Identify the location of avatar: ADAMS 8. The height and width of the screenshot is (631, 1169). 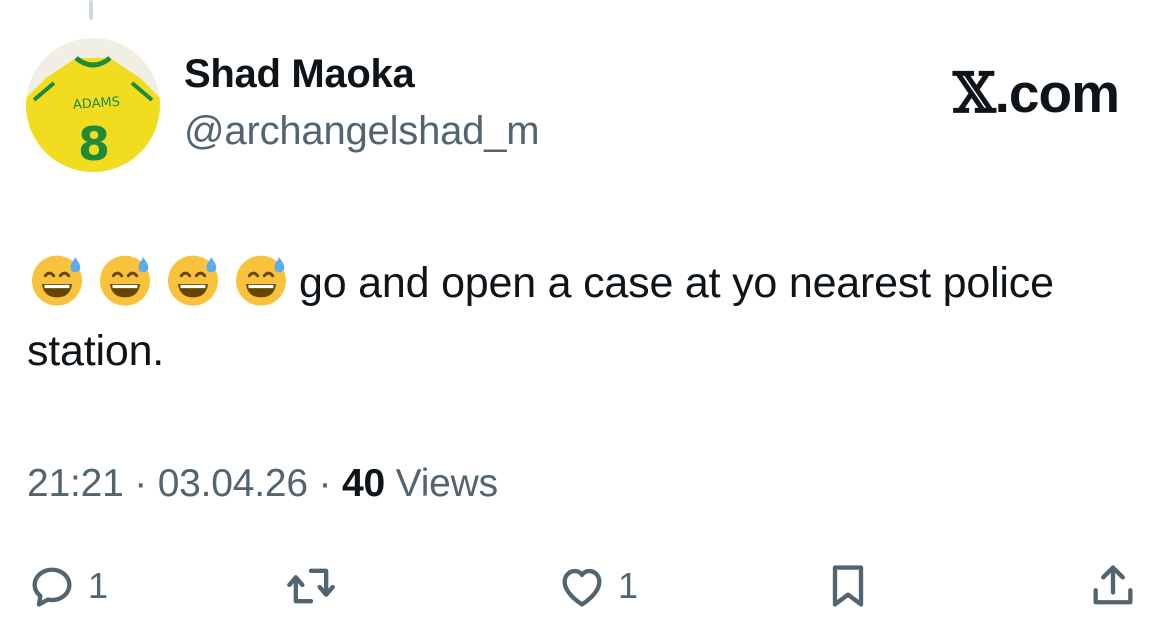
(93, 105).